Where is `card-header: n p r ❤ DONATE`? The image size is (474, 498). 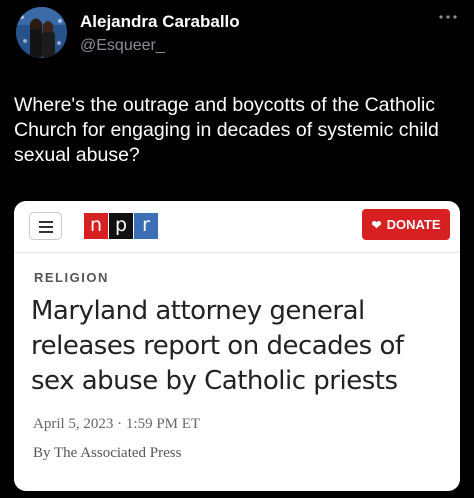 card-header: n p r ❤ DONATE is located at coordinates (237, 227).